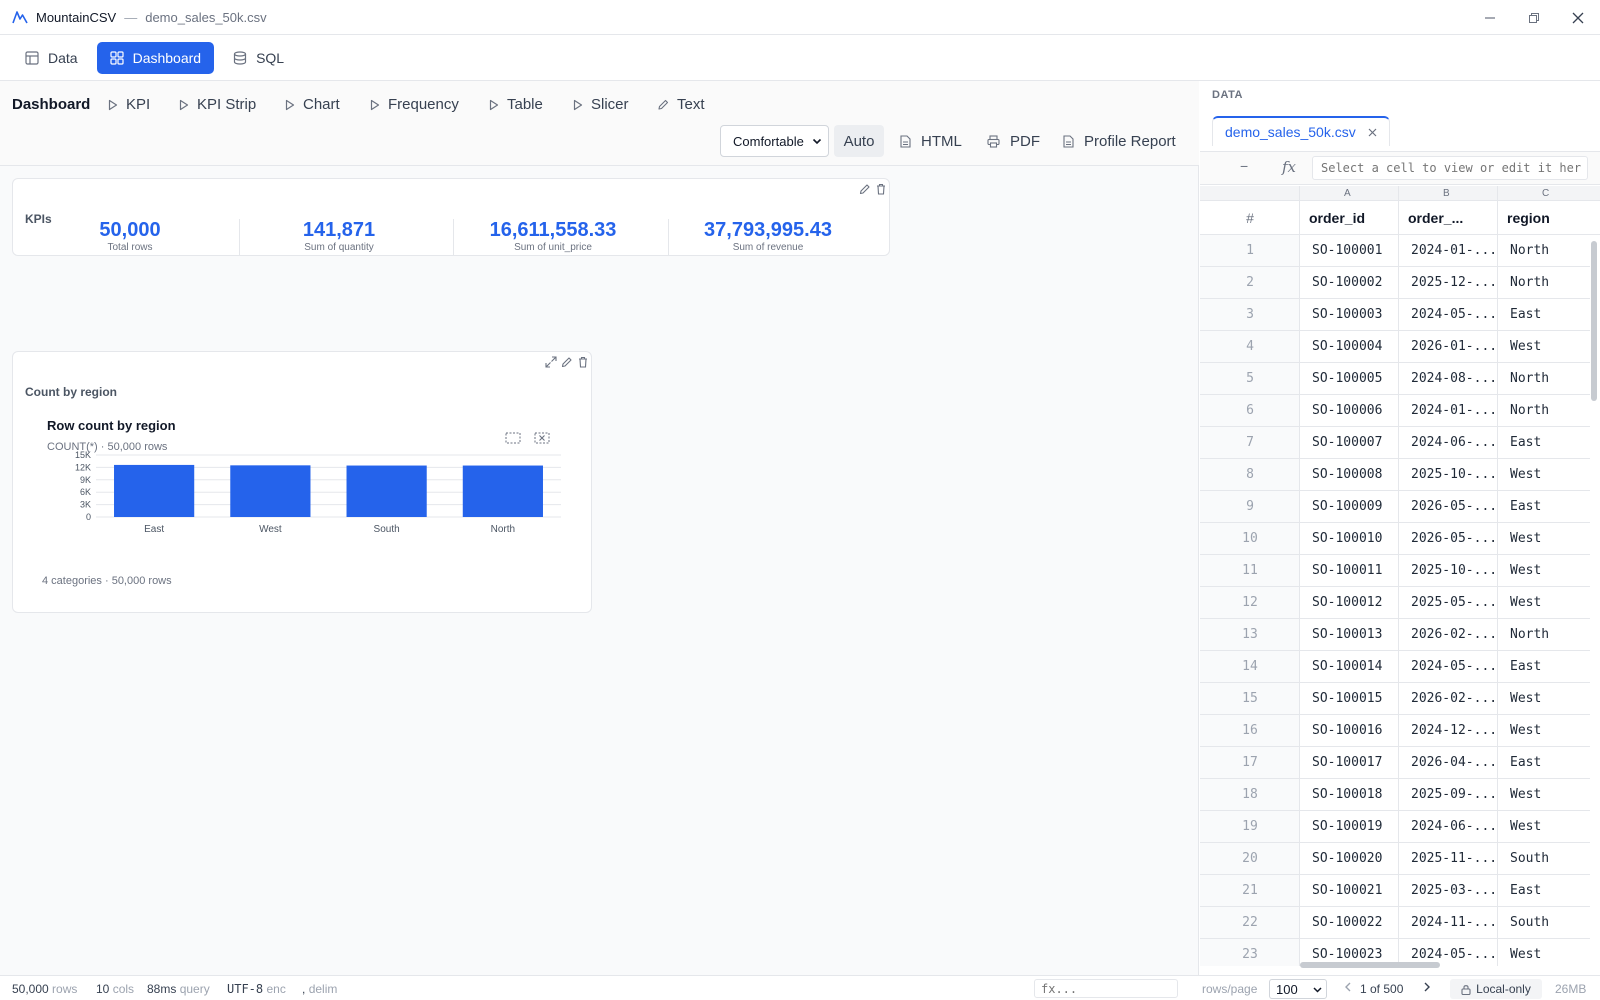 This screenshot has width=1600, height=1000. What do you see at coordinates (1450, 168) in the screenshot?
I see `formula-input` at bounding box center [1450, 168].